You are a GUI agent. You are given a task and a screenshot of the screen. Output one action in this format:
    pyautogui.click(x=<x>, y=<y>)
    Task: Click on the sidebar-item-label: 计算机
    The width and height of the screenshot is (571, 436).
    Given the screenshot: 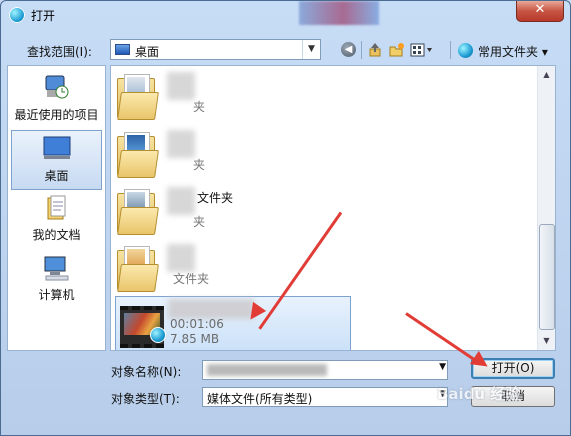 What is the action you would take?
    pyautogui.click(x=56, y=295)
    